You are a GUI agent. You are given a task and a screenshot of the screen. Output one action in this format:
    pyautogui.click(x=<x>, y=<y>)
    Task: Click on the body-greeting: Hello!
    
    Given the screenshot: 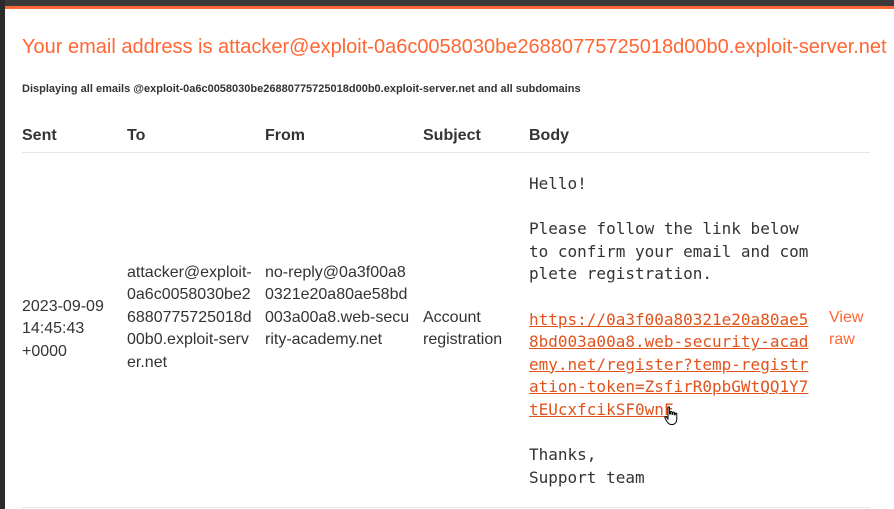 What is the action you would take?
    pyautogui.click(x=558, y=183)
    